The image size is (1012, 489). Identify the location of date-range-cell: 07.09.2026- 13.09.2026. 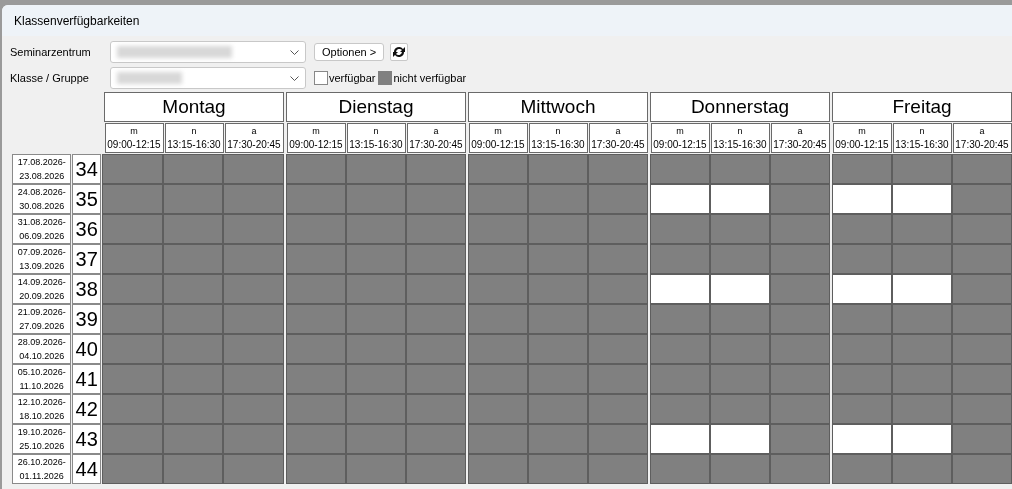
(42, 259).